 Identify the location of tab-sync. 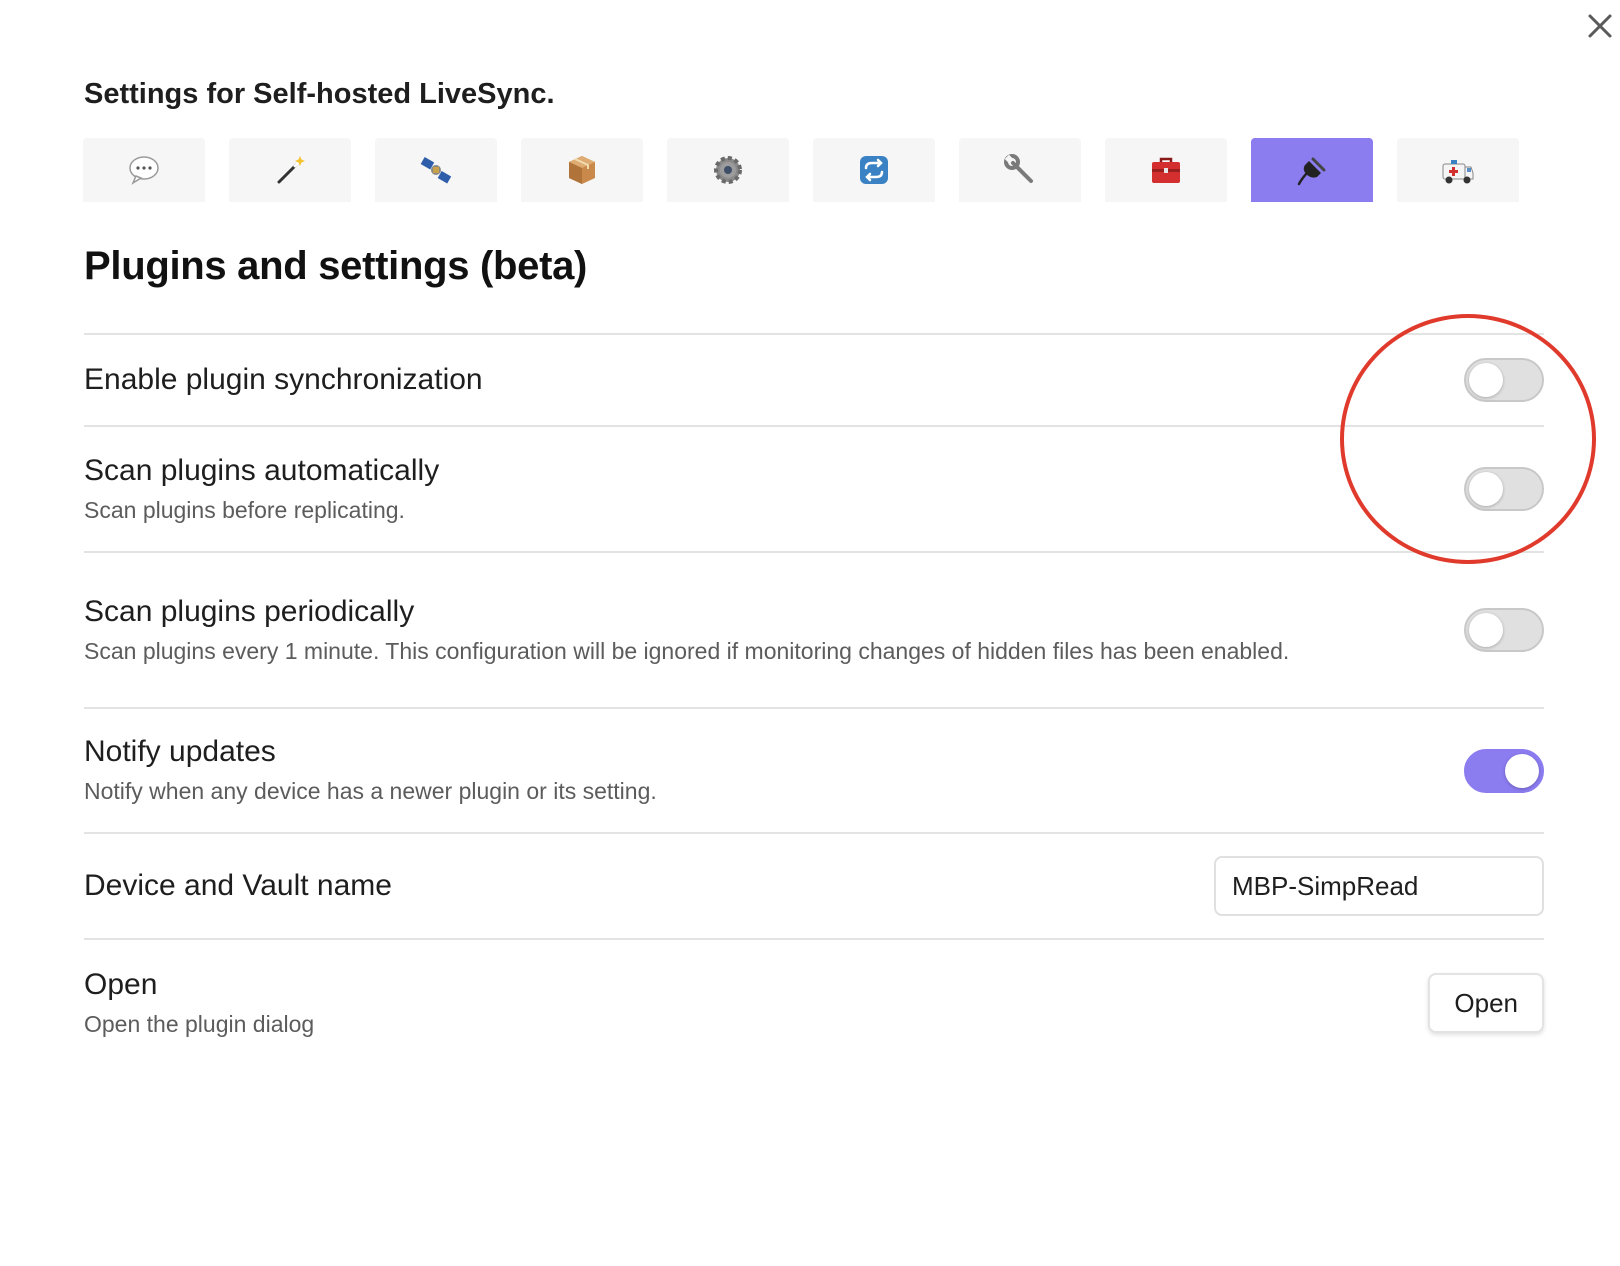
(874, 170).